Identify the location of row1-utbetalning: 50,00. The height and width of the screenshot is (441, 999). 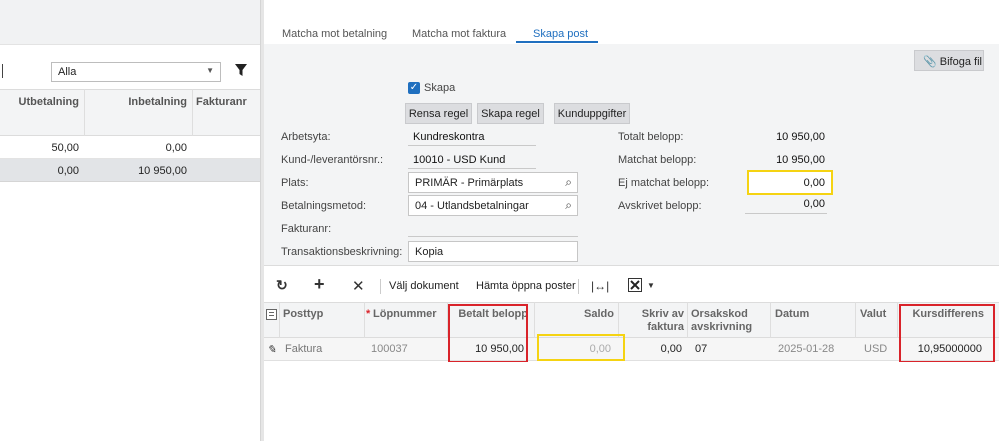
(65, 148).